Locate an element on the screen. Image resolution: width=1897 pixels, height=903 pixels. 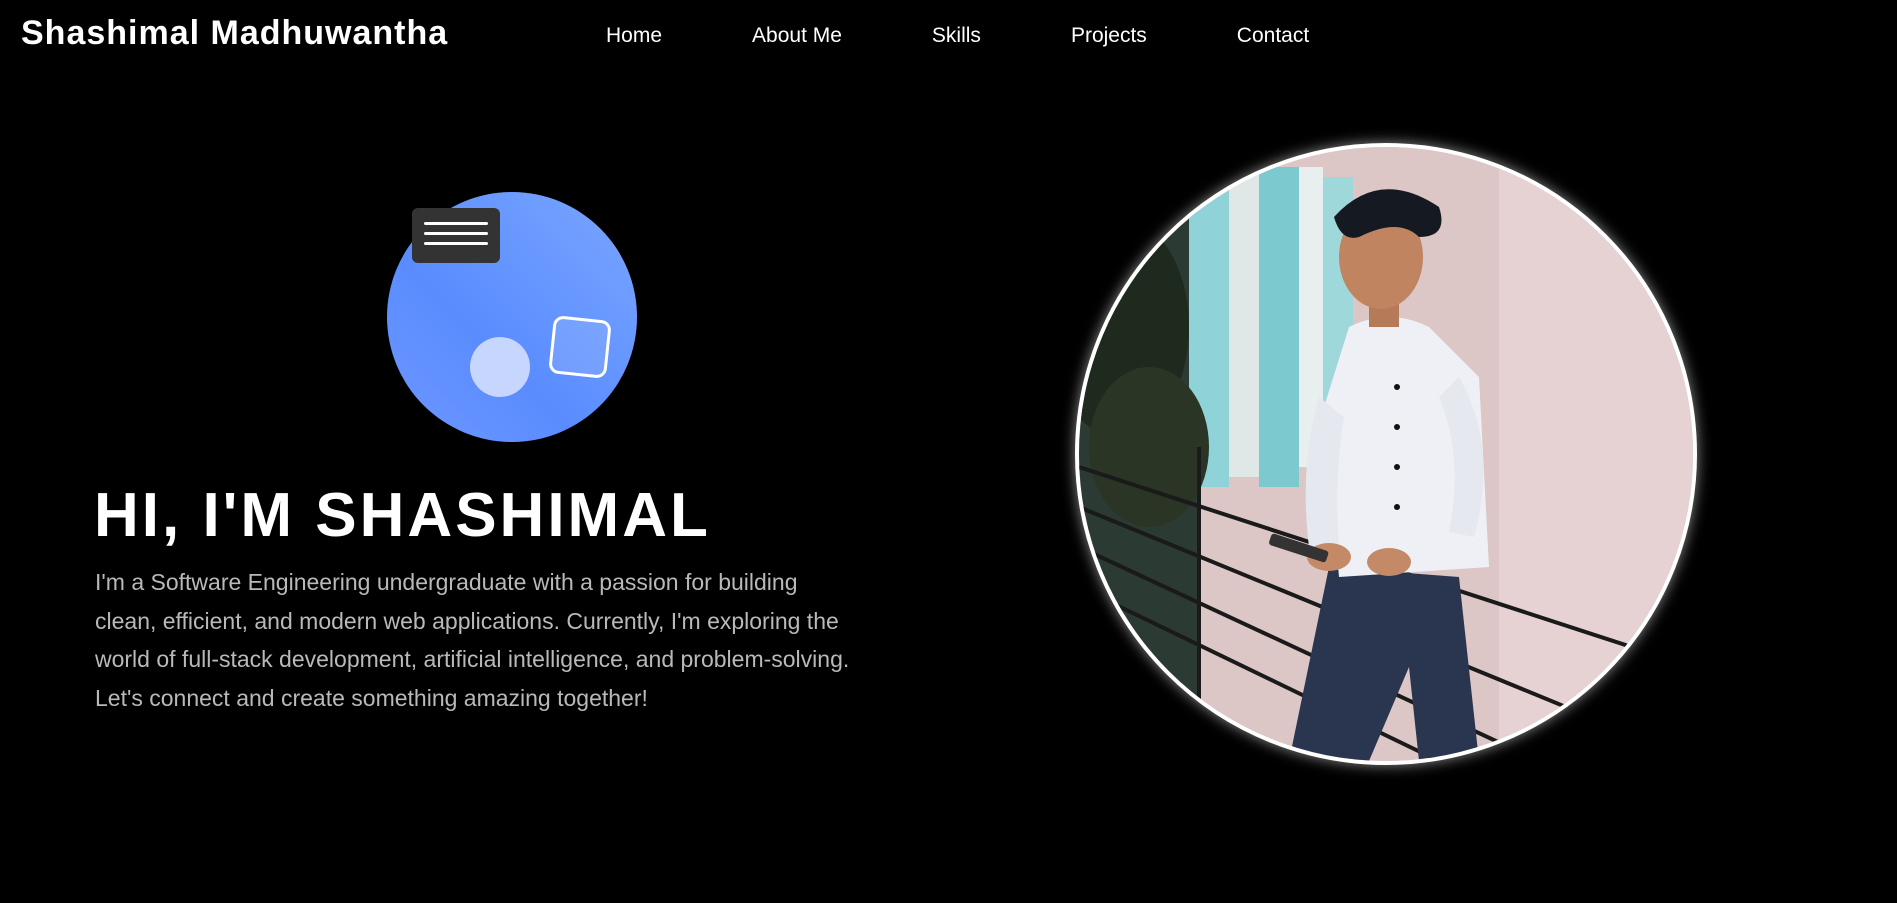
nav-link-home: Home is located at coordinates (634, 36).